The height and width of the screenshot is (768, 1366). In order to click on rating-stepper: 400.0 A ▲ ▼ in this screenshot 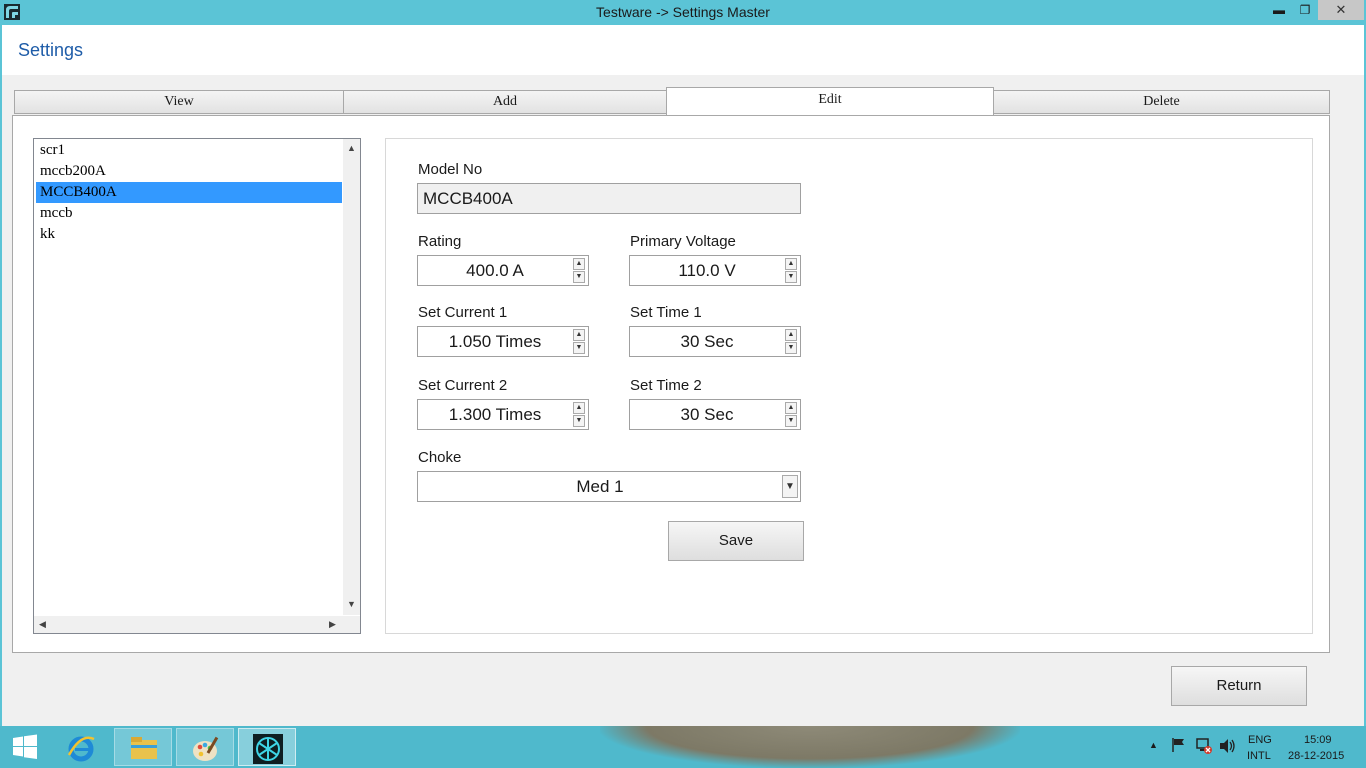, I will do `click(503, 270)`.